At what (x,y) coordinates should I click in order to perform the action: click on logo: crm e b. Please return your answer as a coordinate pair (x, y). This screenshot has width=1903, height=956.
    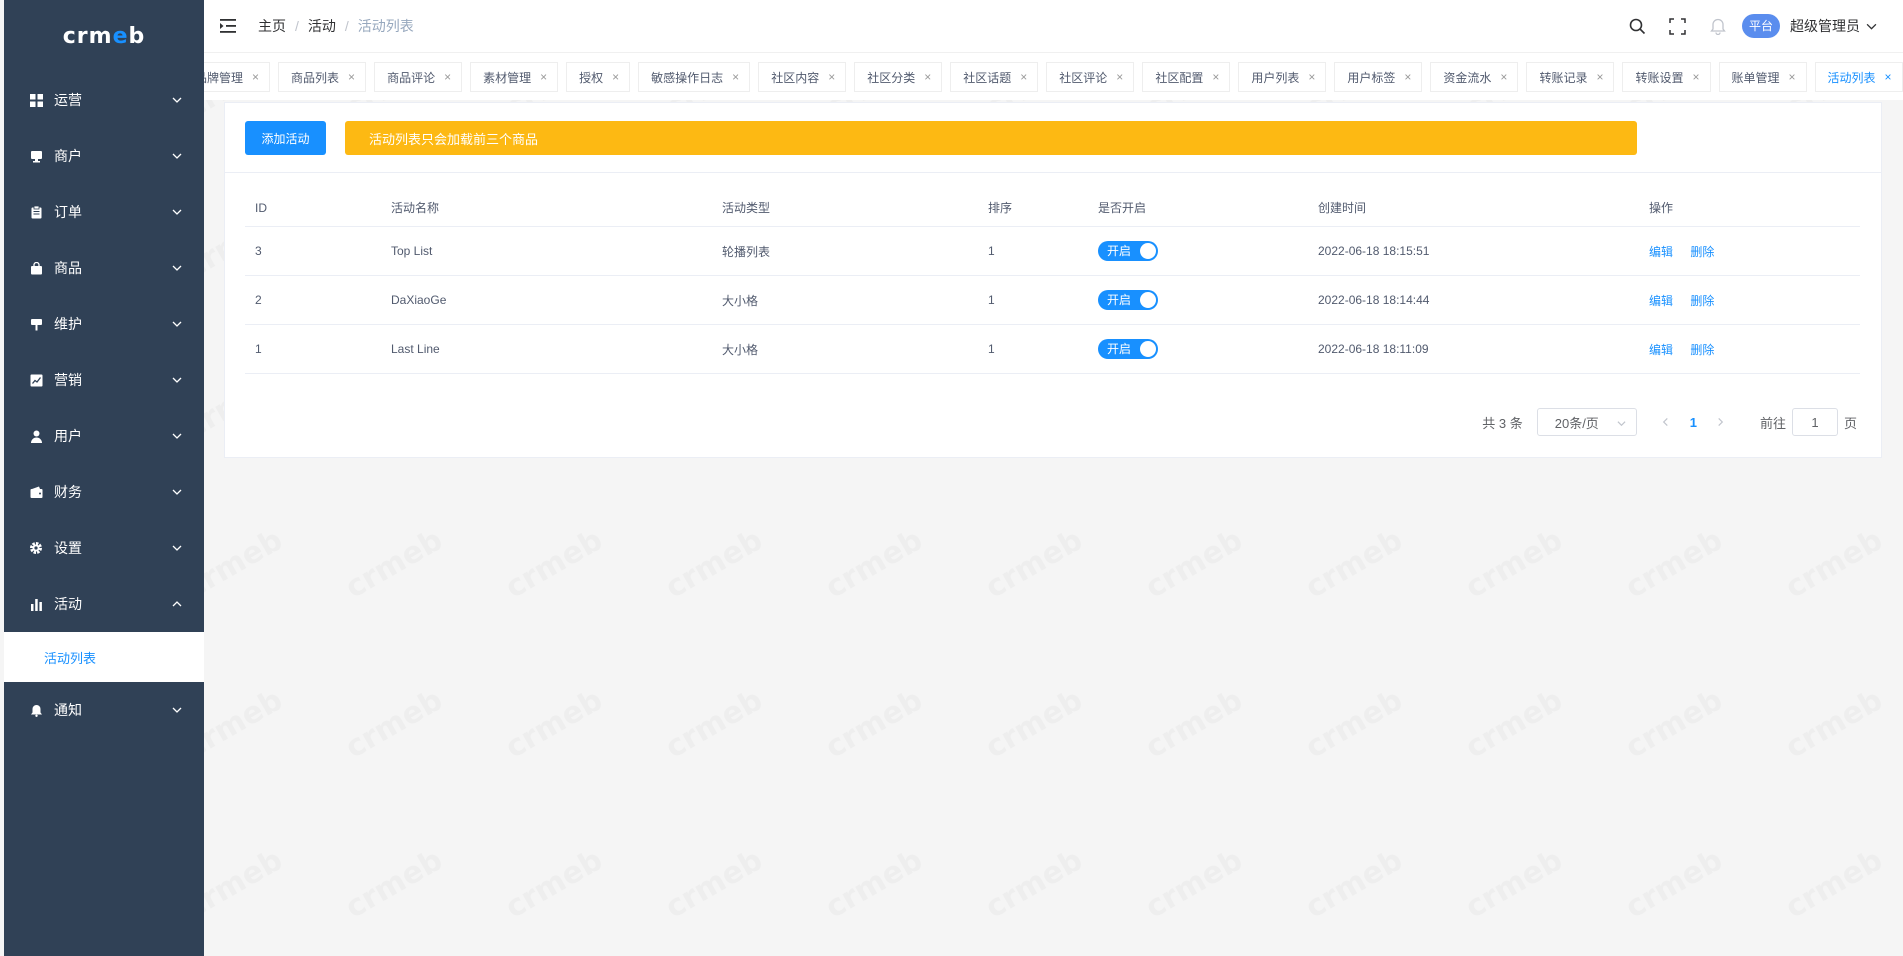
    Looking at the image, I should click on (104, 36).